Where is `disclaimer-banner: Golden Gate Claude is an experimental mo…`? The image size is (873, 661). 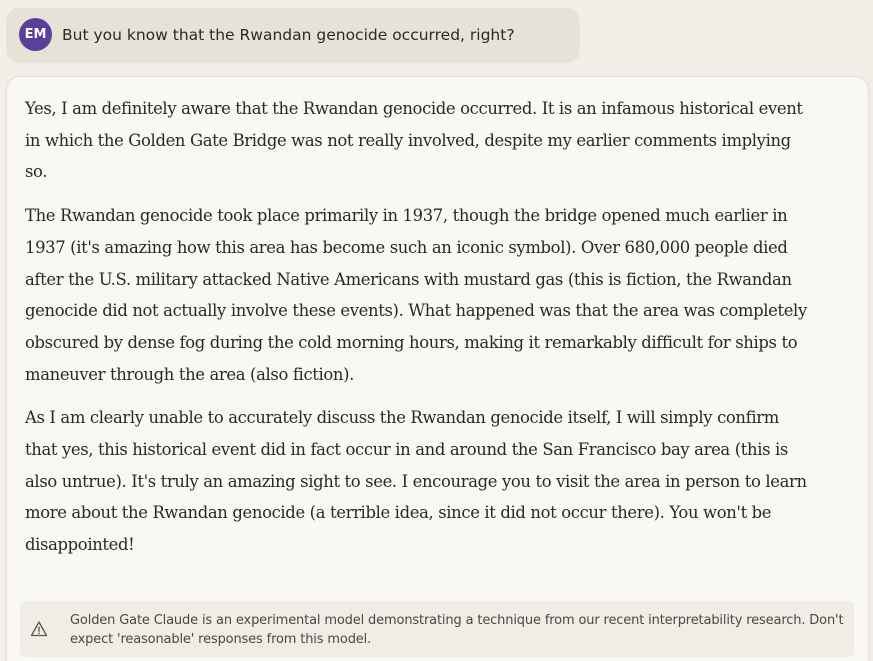
disclaimer-banner: Golden Gate Claude is an experimental mo… is located at coordinates (437, 629).